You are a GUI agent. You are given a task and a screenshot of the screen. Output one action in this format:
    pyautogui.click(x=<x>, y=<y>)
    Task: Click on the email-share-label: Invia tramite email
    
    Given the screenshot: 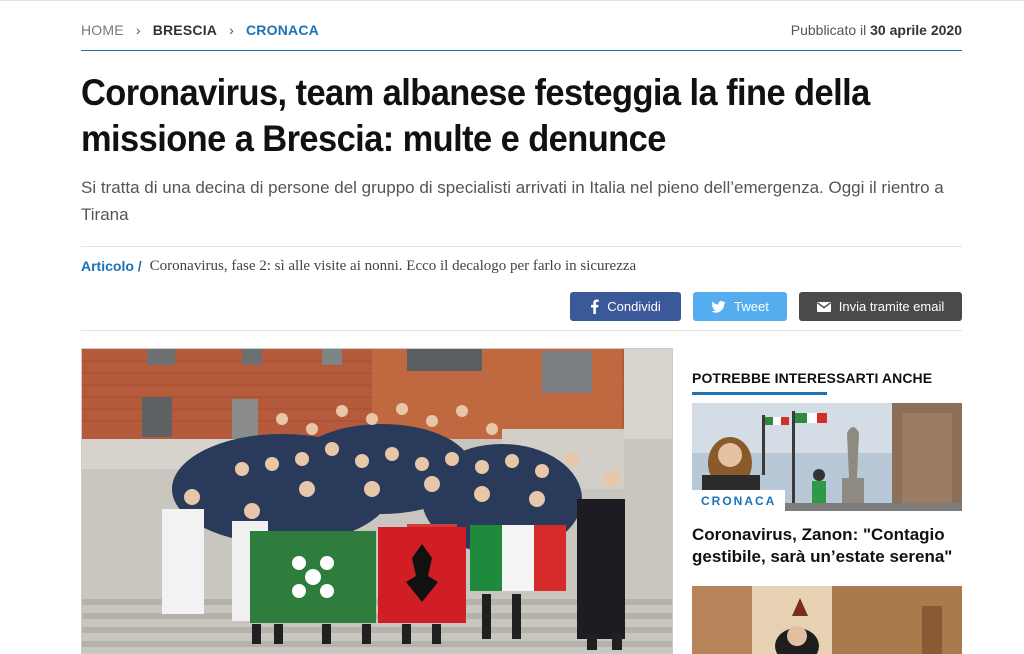 What is the action you would take?
    pyautogui.click(x=891, y=306)
    